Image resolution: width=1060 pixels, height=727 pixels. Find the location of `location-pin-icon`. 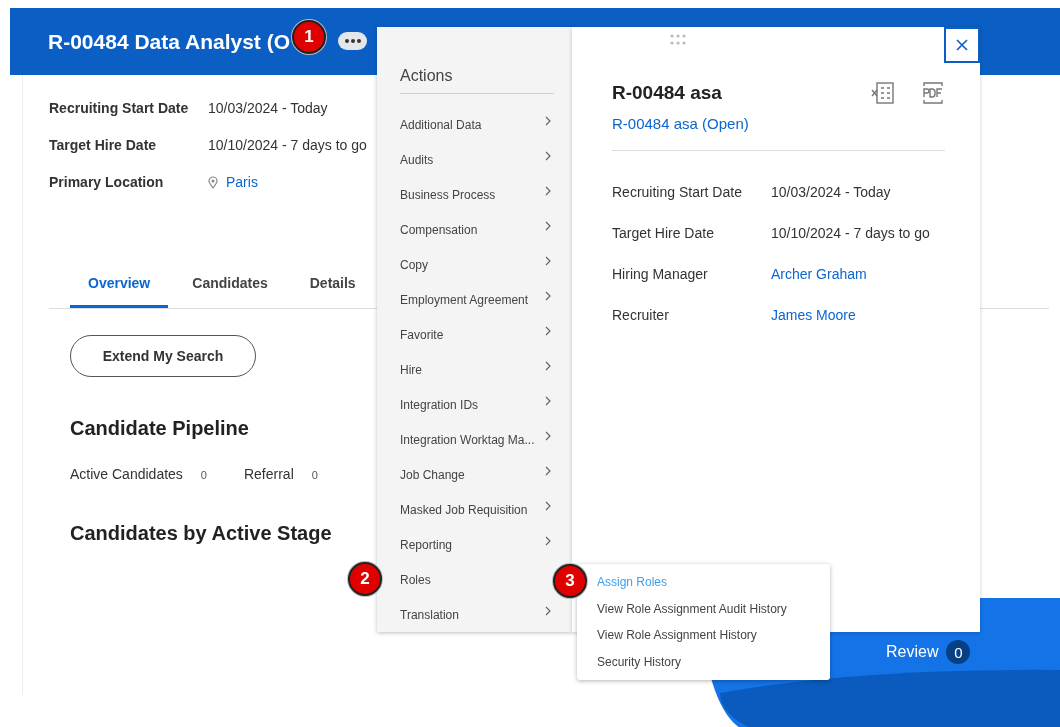

location-pin-icon is located at coordinates (213, 182).